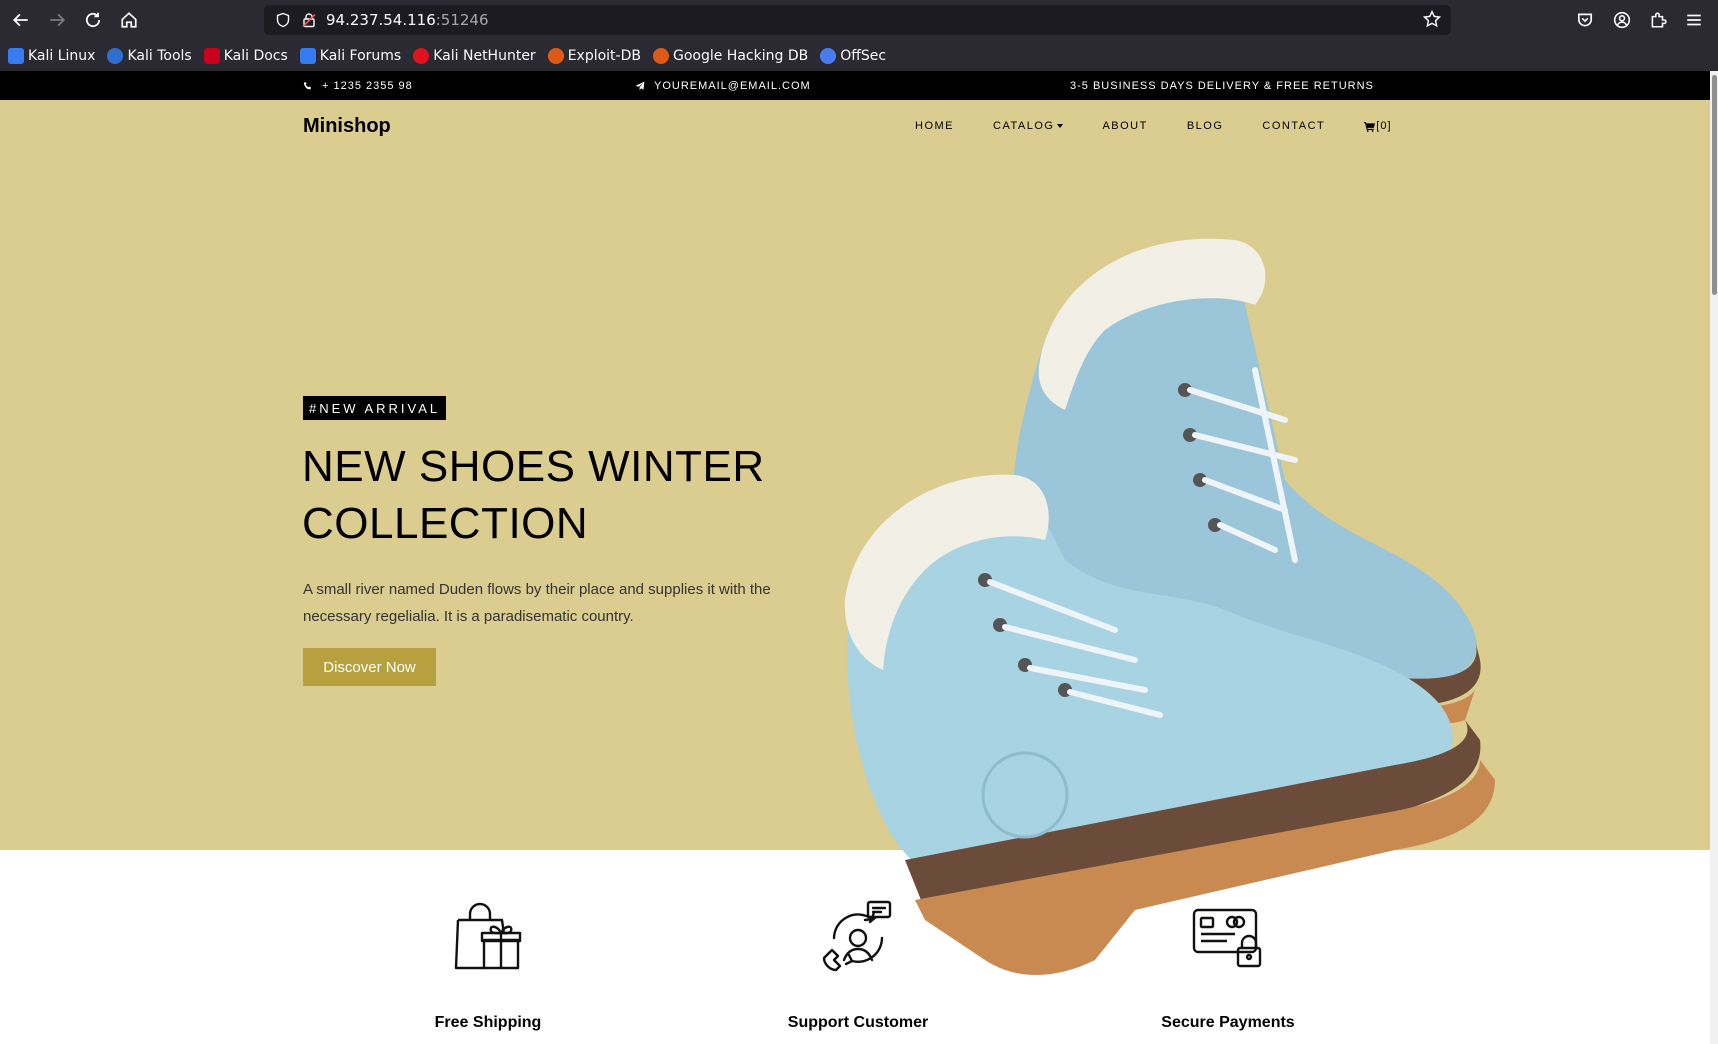 The width and height of the screenshot is (1718, 1044). I want to click on feature-free-shipping: Free Shipping, so click(488, 941).